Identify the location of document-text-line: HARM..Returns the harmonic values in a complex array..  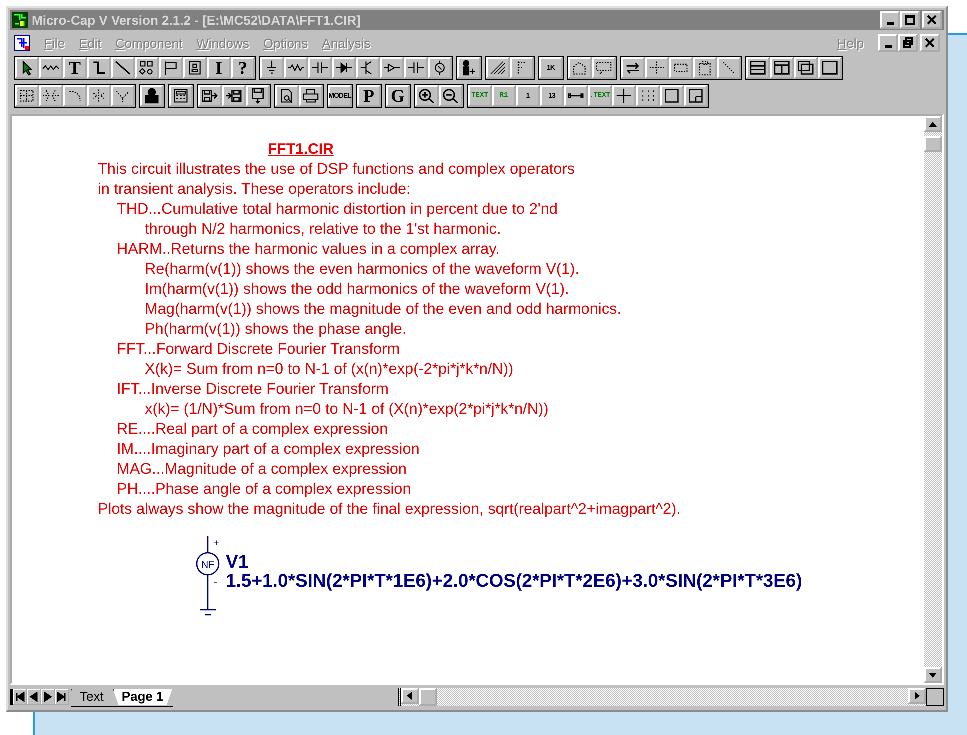
(308, 250).